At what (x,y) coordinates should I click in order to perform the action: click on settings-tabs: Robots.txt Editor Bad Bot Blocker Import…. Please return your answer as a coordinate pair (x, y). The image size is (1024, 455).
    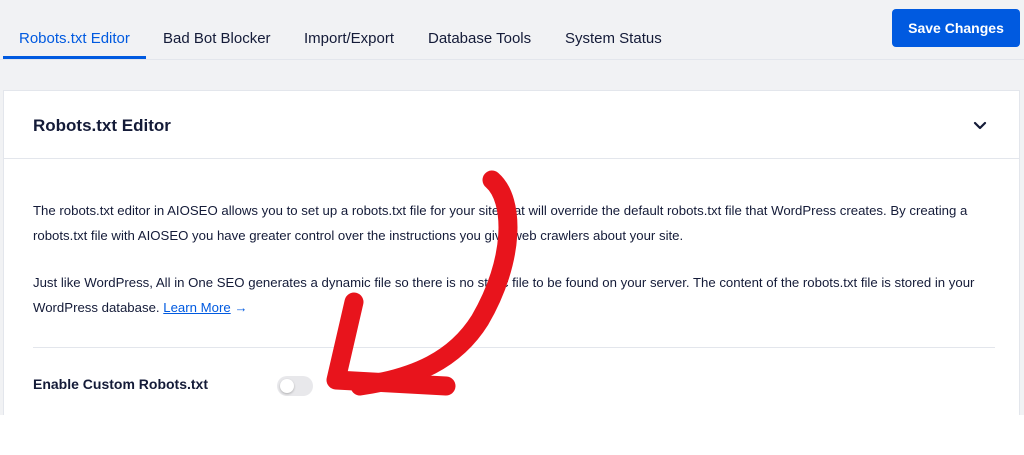
    Looking at the image, I should click on (512, 30).